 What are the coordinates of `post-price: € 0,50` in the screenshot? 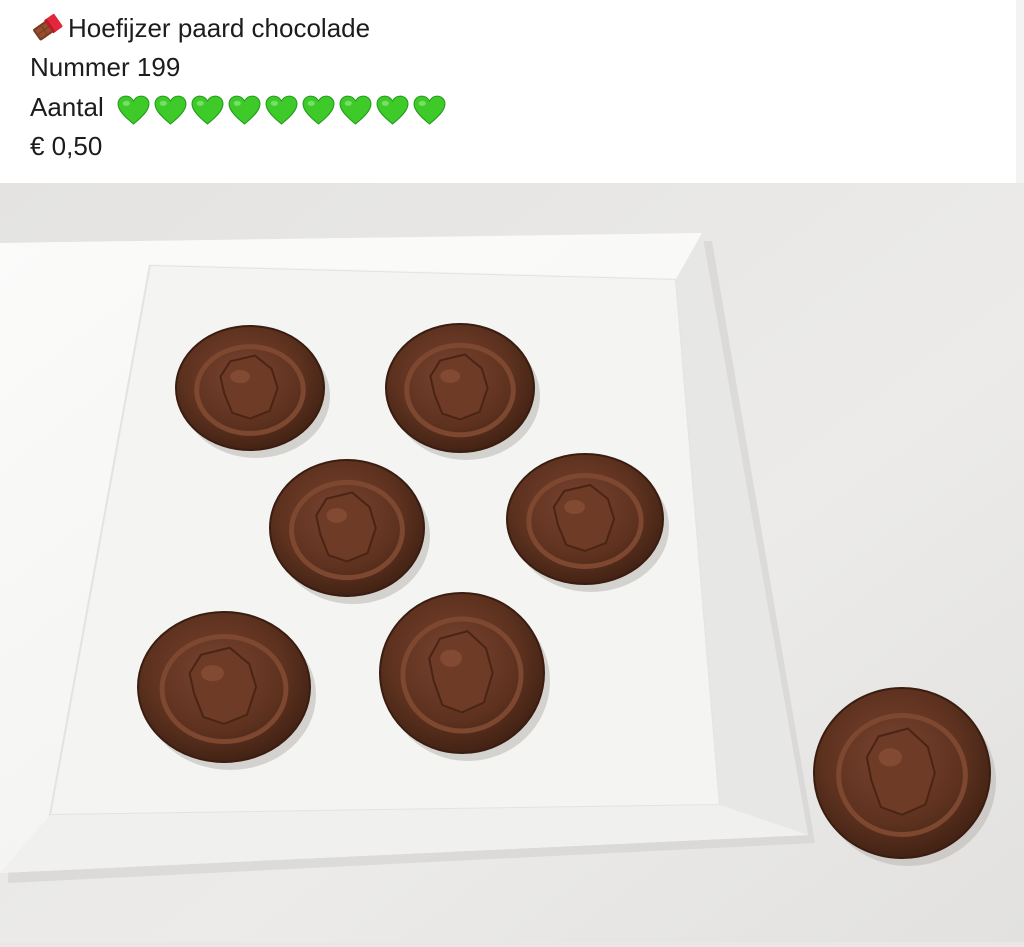 It's located at (66, 146).